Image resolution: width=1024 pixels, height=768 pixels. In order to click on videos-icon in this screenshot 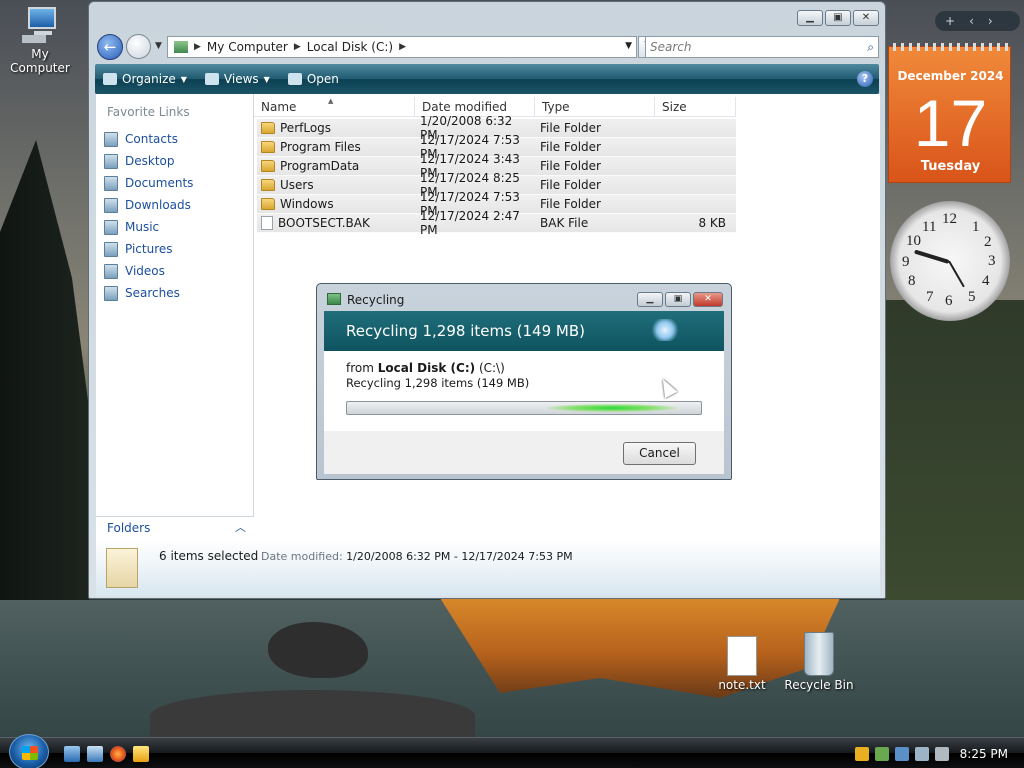, I will do `click(111, 271)`.